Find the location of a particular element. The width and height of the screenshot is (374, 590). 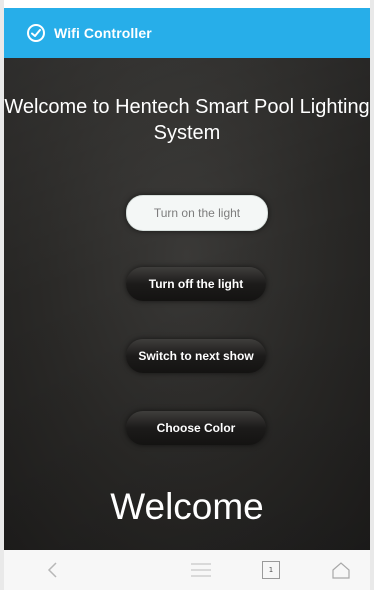

menu-icon is located at coordinates (201, 570).